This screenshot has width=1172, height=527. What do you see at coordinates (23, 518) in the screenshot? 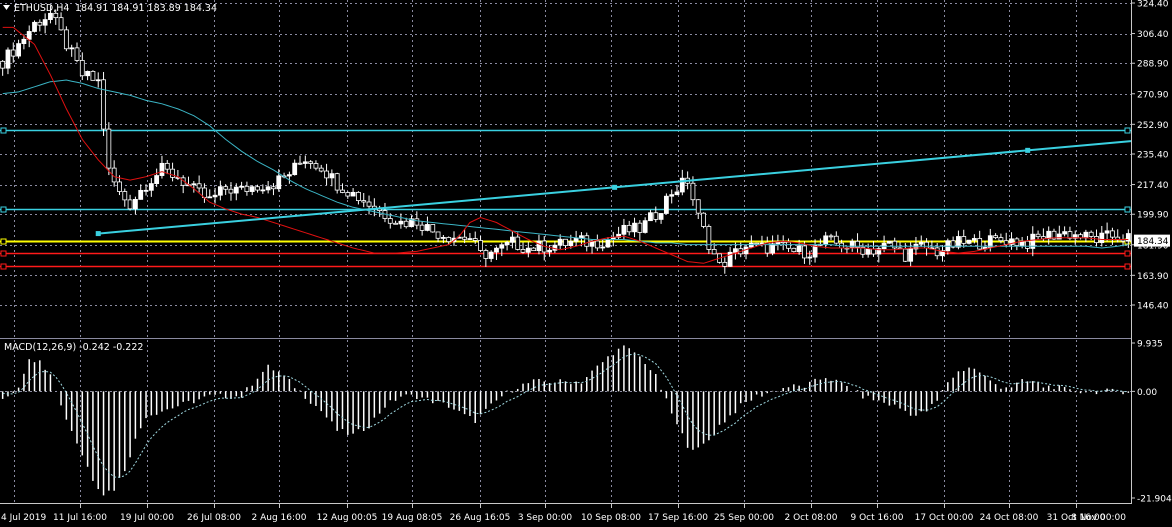
I see `time-tick-label: 4 Jul 2019` at bounding box center [23, 518].